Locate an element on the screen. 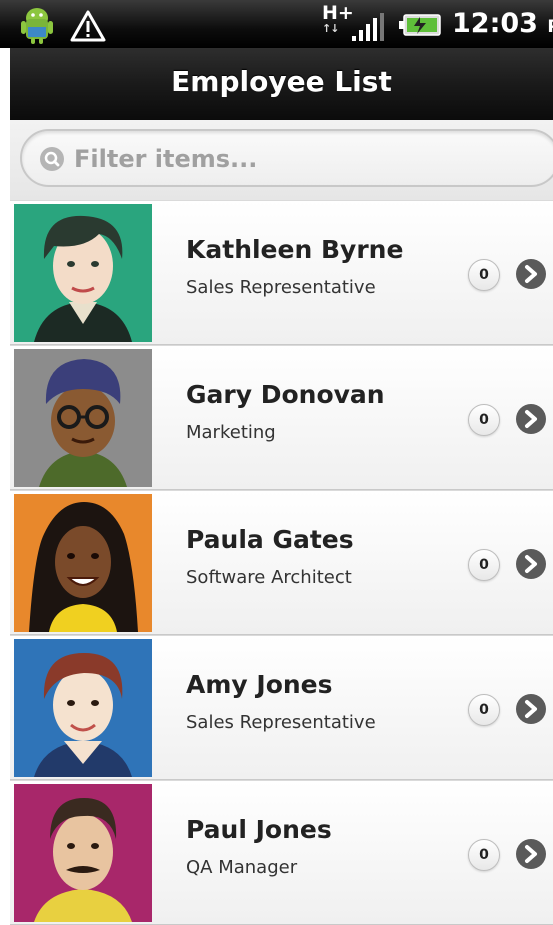  signal-icon is located at coordinates (368, 27).